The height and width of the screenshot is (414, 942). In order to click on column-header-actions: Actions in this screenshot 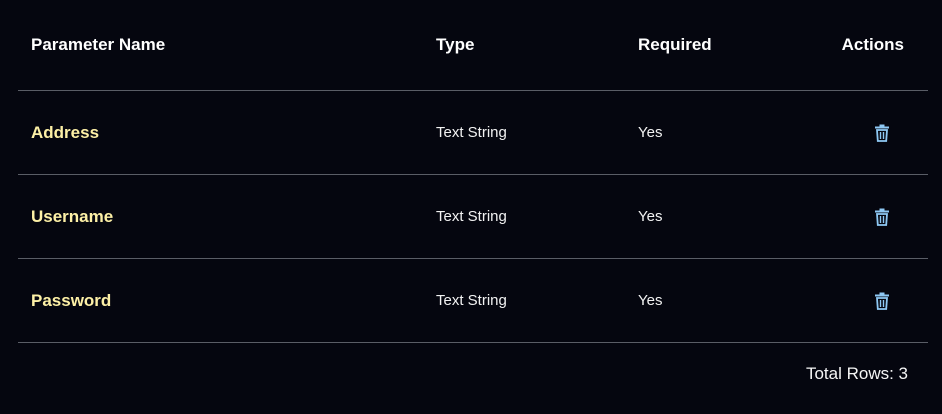, I will do `click(872, 44)`.